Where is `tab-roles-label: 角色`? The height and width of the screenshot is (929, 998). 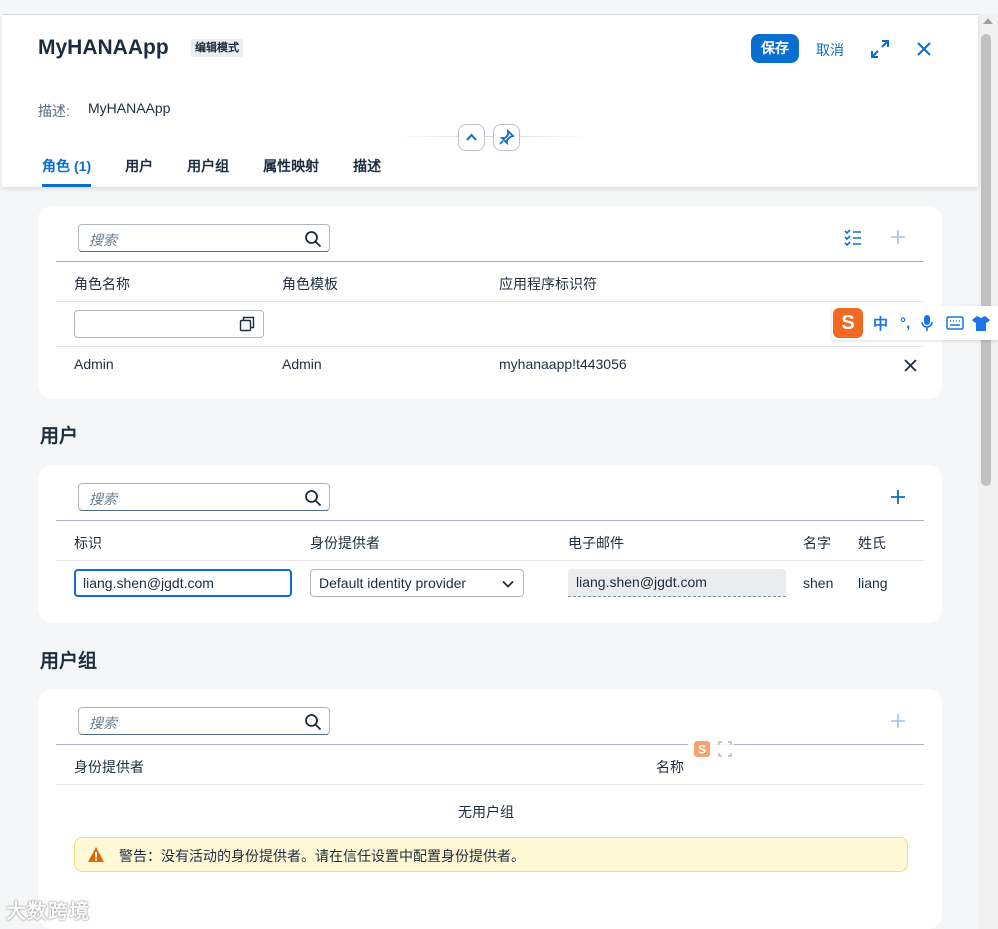
tab-roles-label: 角色 is located at coordinates (56, 166).